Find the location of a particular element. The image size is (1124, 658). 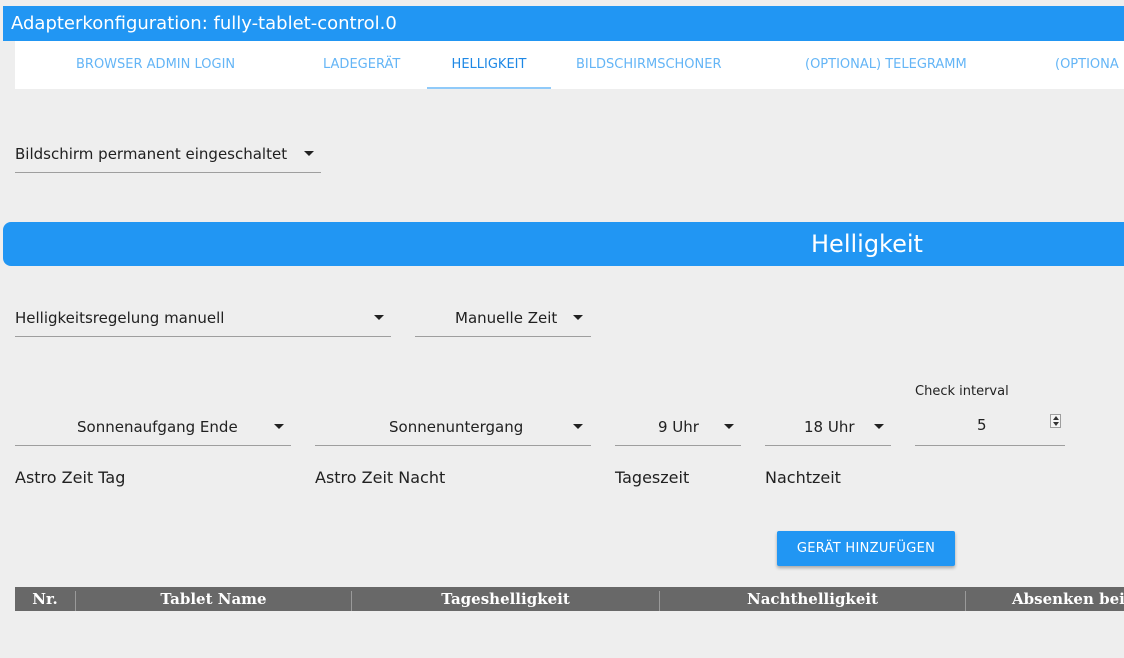

astro-day-label: Astro Zeit Tag is located at coordinates (70, 477).